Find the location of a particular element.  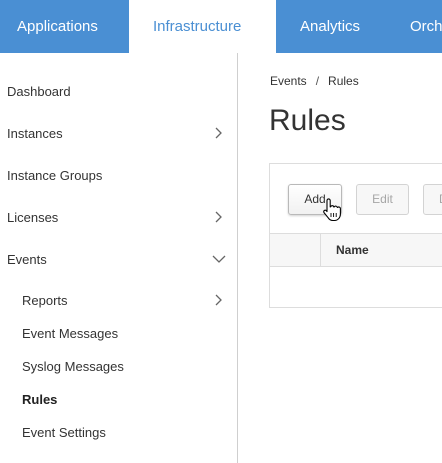

table-header: Name is located at coordinates (356, 250).